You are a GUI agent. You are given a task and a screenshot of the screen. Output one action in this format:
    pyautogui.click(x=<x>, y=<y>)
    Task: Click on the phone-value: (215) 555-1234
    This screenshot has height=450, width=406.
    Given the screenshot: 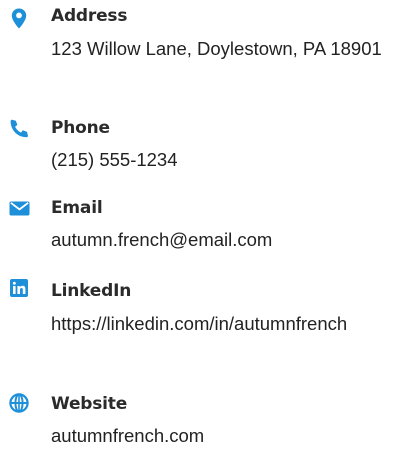 What is the action you would take?
    pyautogui.click(x=226, y=159)
    